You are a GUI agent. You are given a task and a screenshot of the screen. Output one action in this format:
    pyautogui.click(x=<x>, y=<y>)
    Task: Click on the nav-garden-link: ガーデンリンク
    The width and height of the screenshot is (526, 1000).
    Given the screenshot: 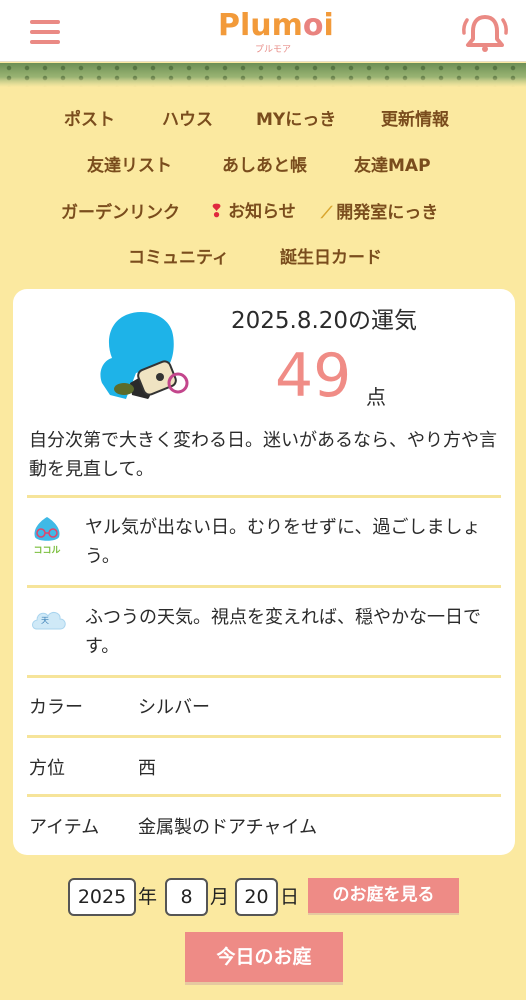 What is the action you would take?
    pyautogui.click(x=120, y=210)
    